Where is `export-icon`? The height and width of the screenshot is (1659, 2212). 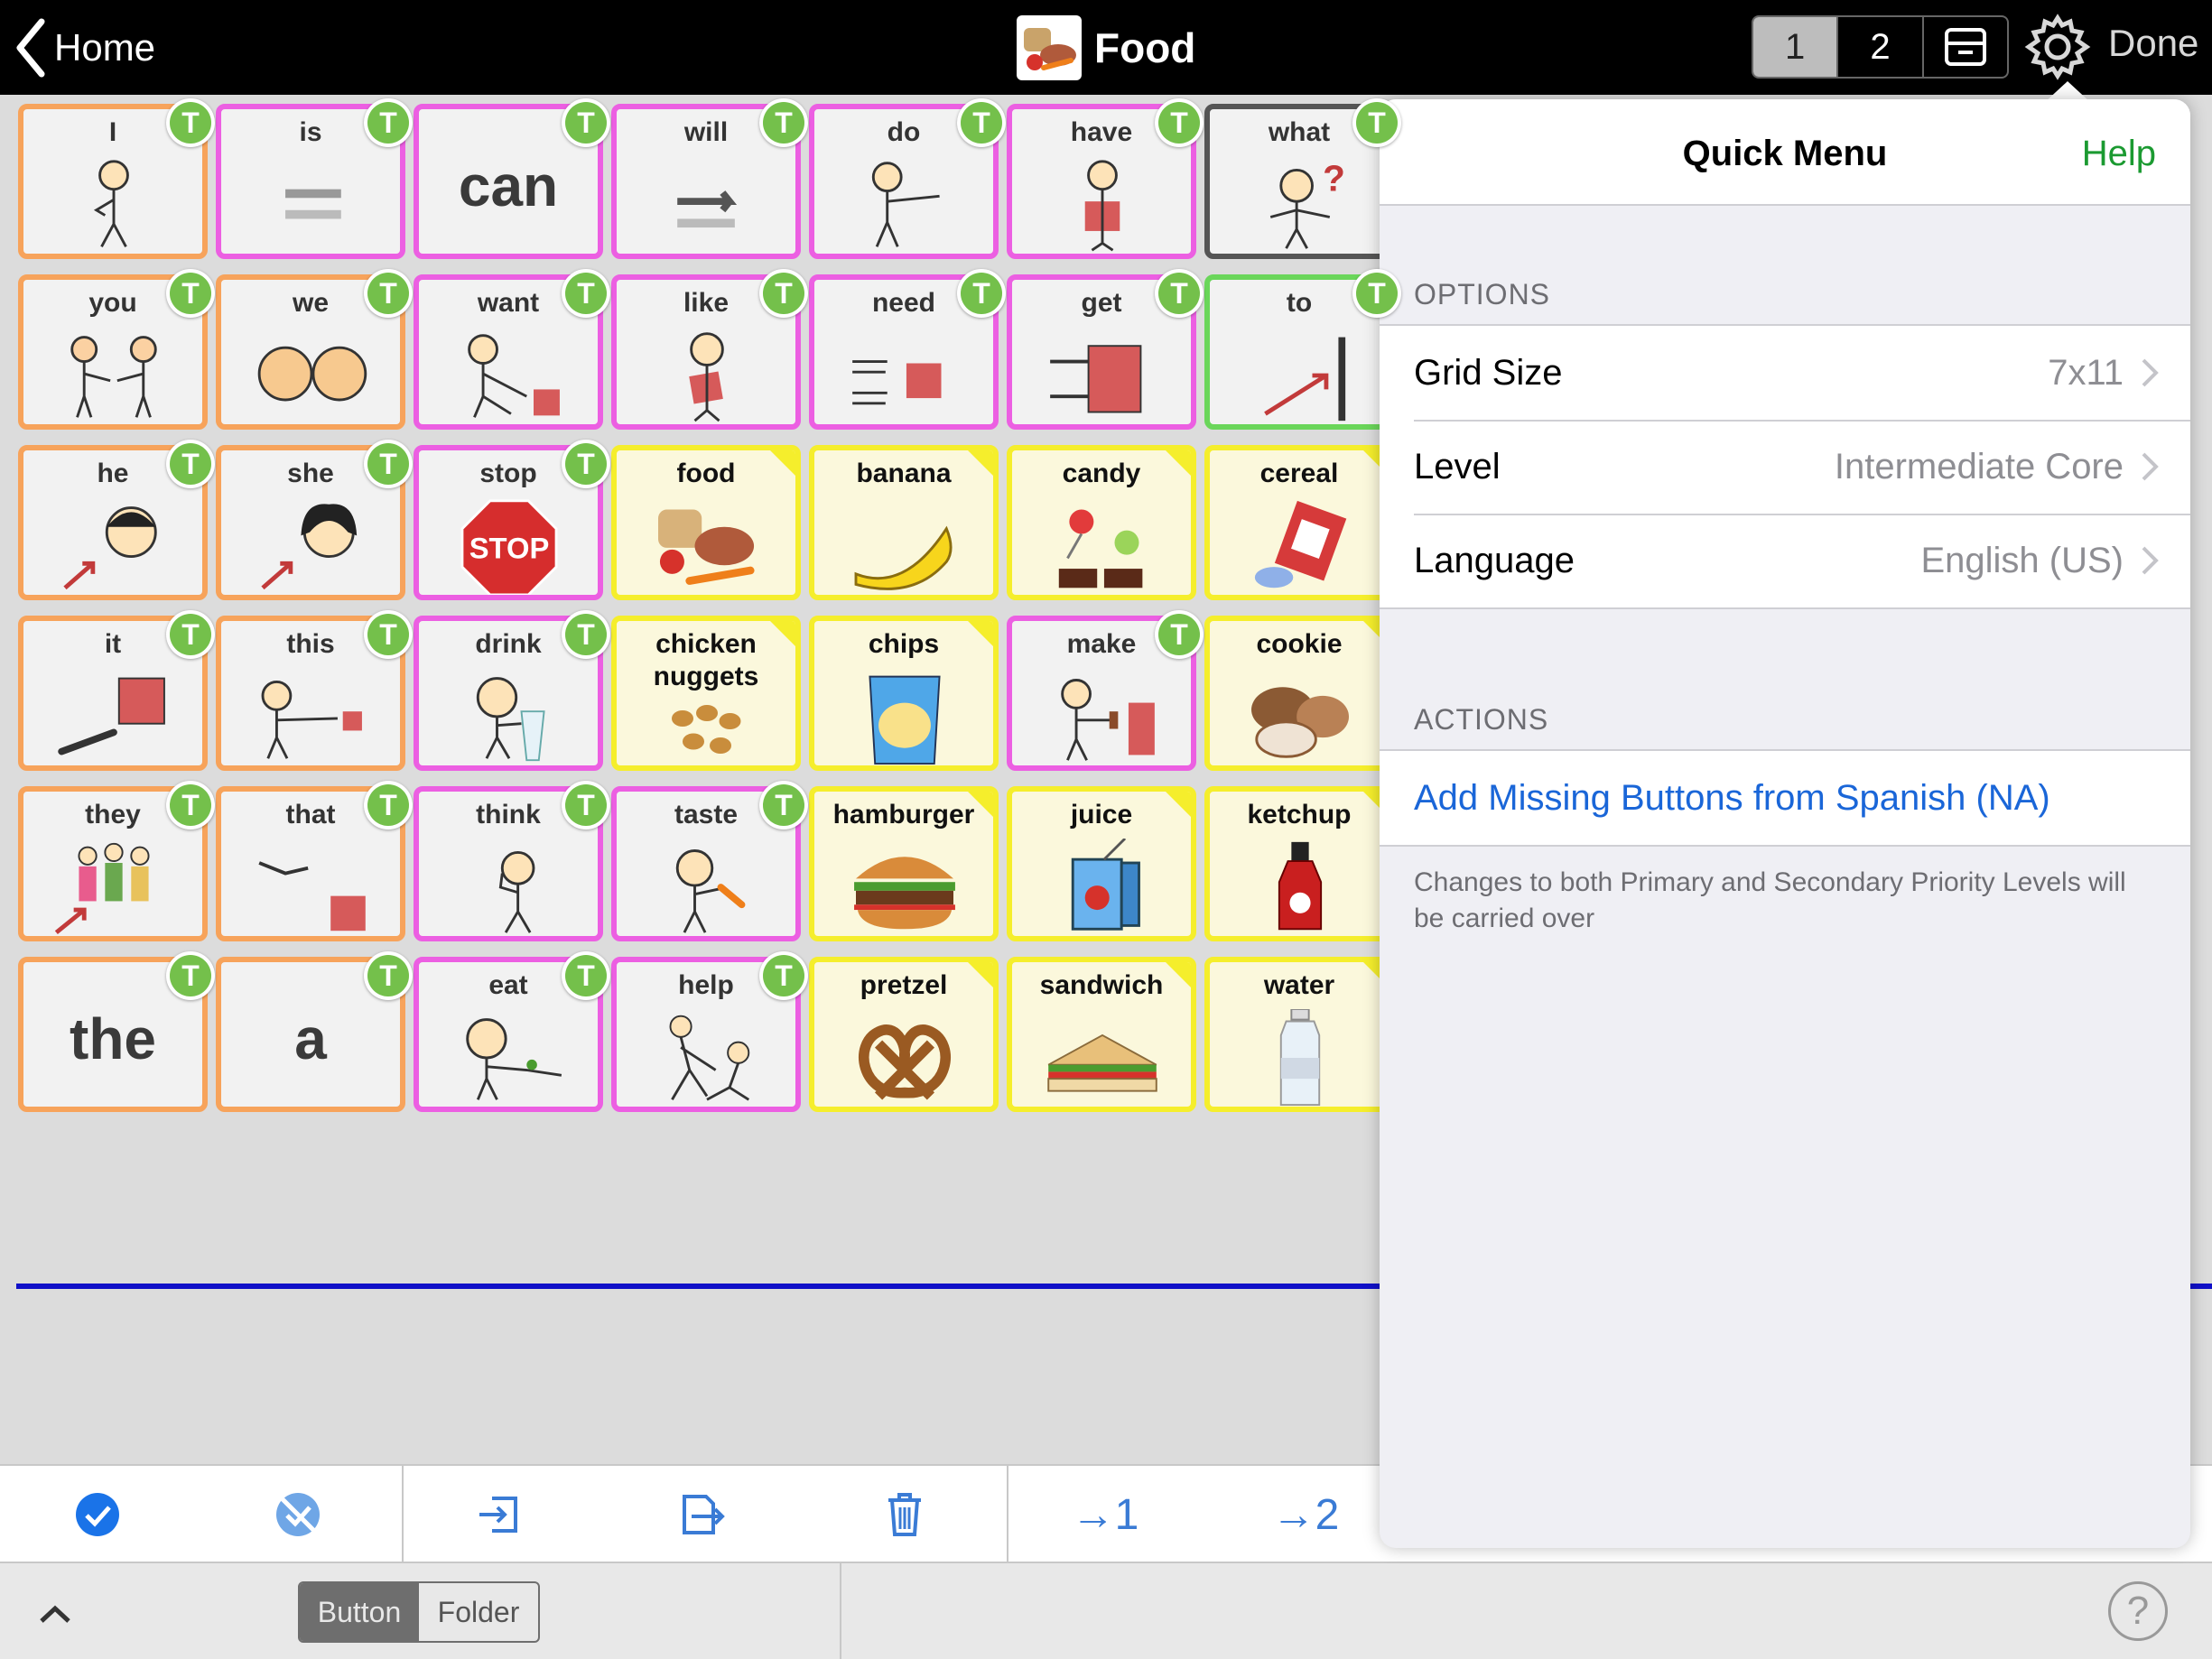 export-icon is located at coordinates (704, 1514).